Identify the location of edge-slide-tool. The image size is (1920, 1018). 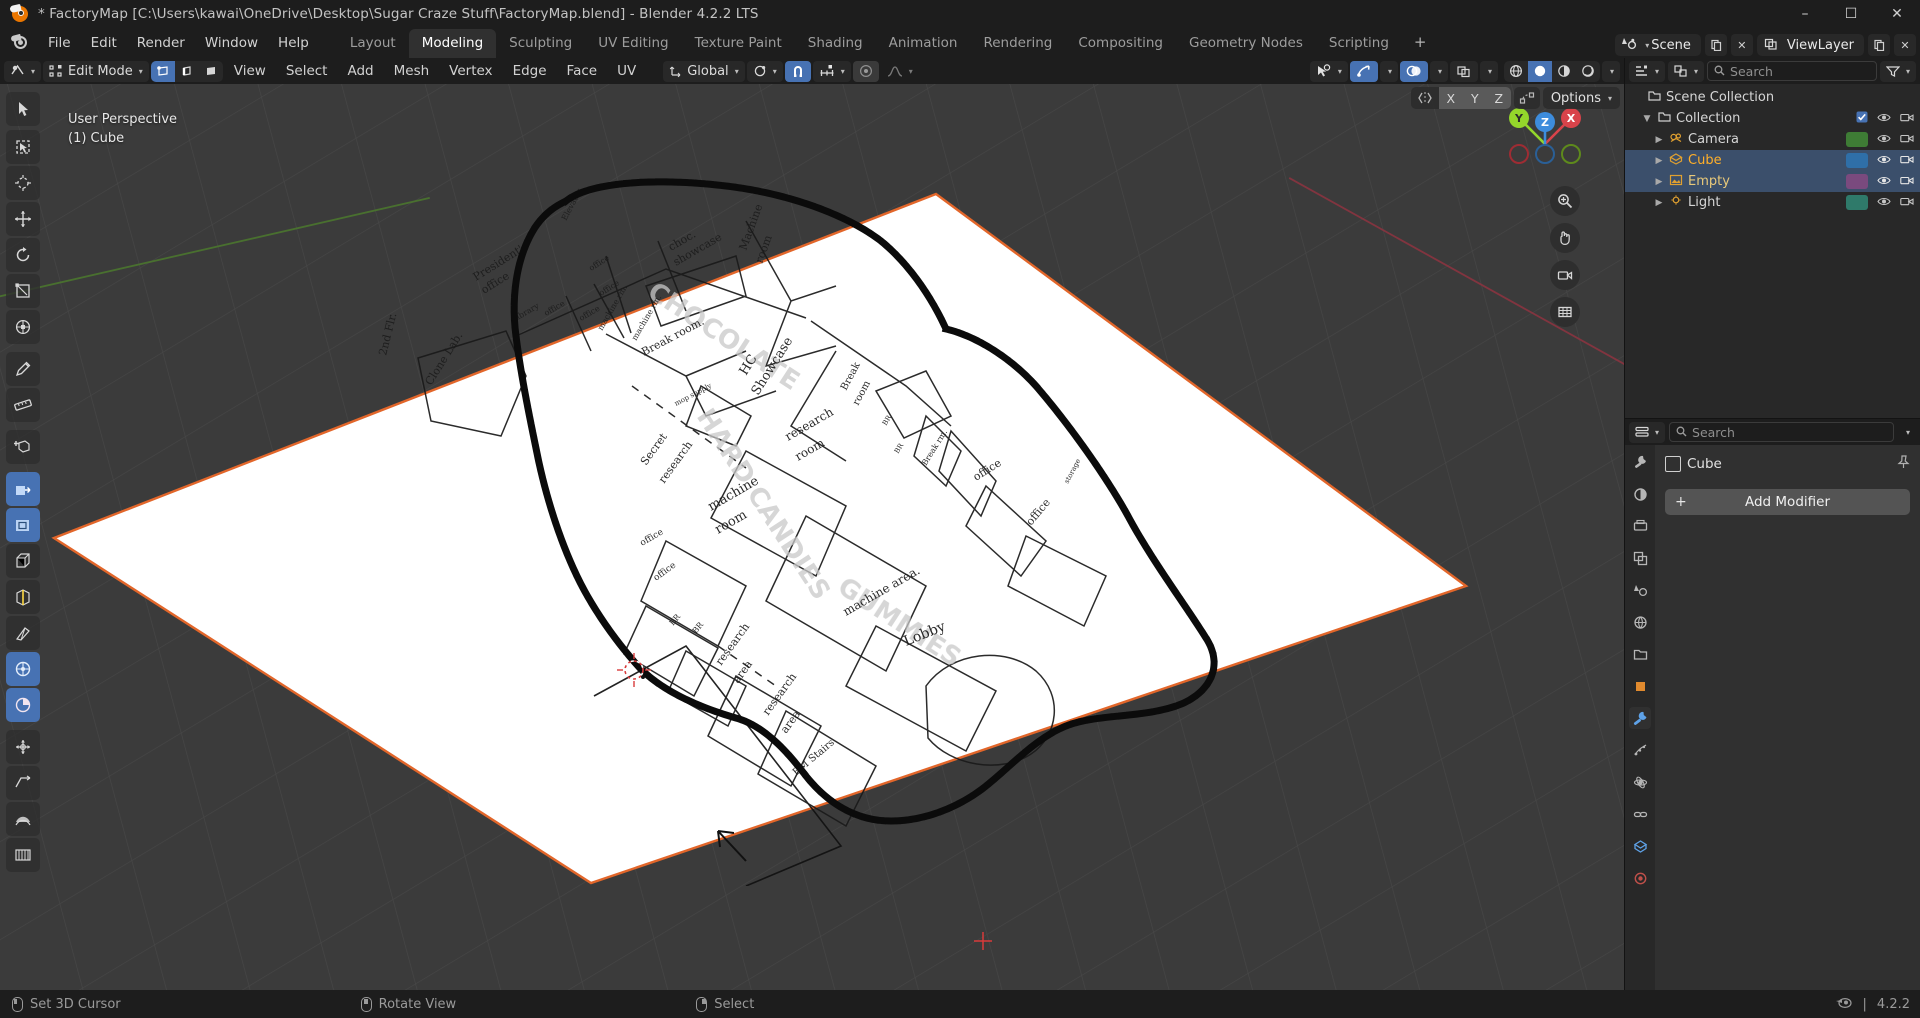
(23, 783).